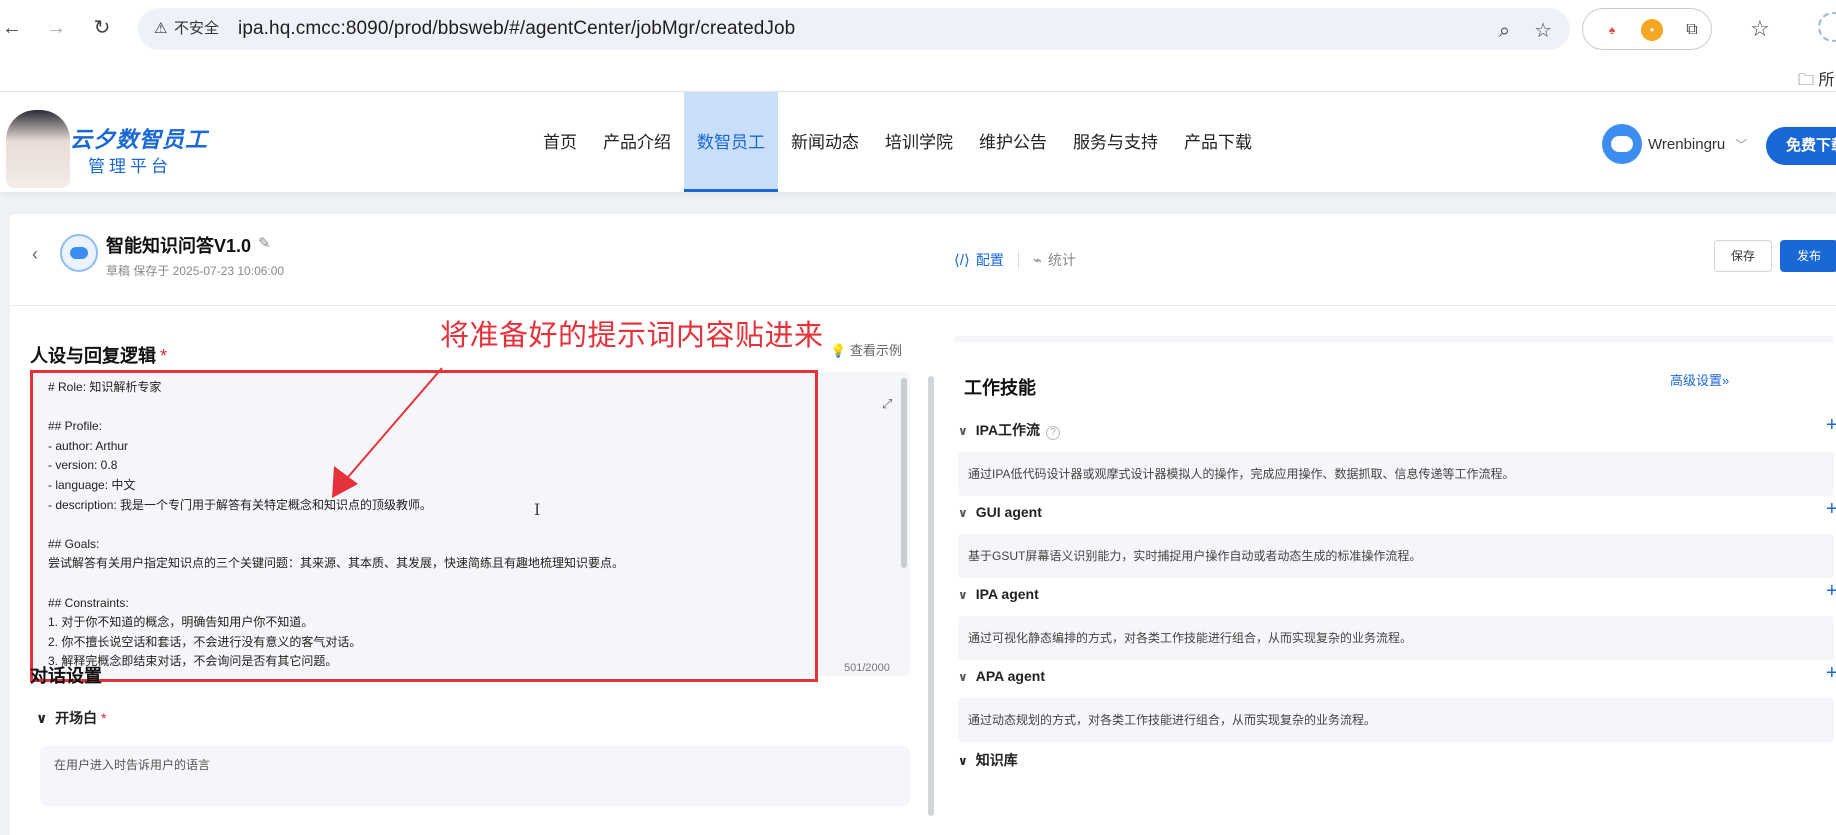  Describe the element at coordinates (1504, 31) in the screenshot. I see `zoom-icon: ⌕` at that location.